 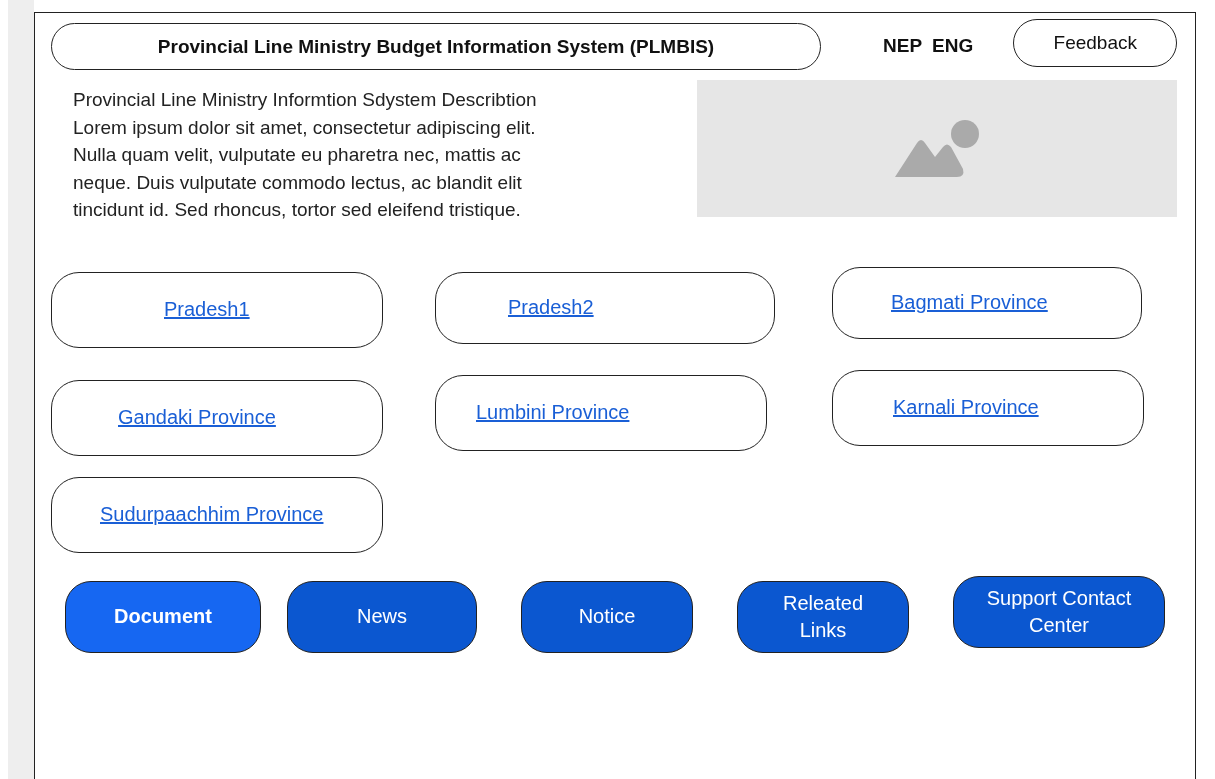 I want to click on language-link: ENG, so click(x=953, y=46).